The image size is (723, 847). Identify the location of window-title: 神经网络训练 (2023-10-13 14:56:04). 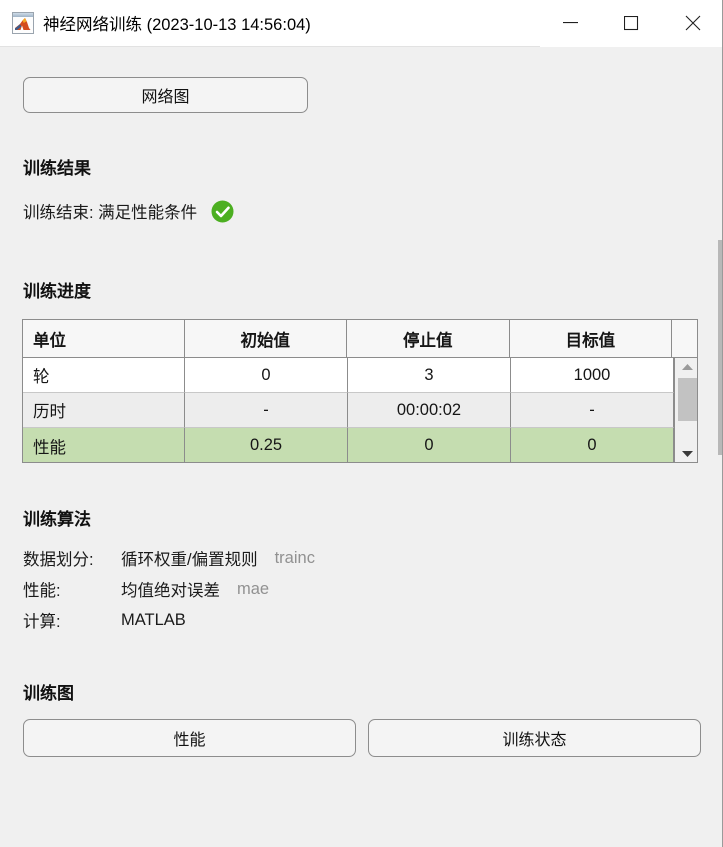
(177, 25).